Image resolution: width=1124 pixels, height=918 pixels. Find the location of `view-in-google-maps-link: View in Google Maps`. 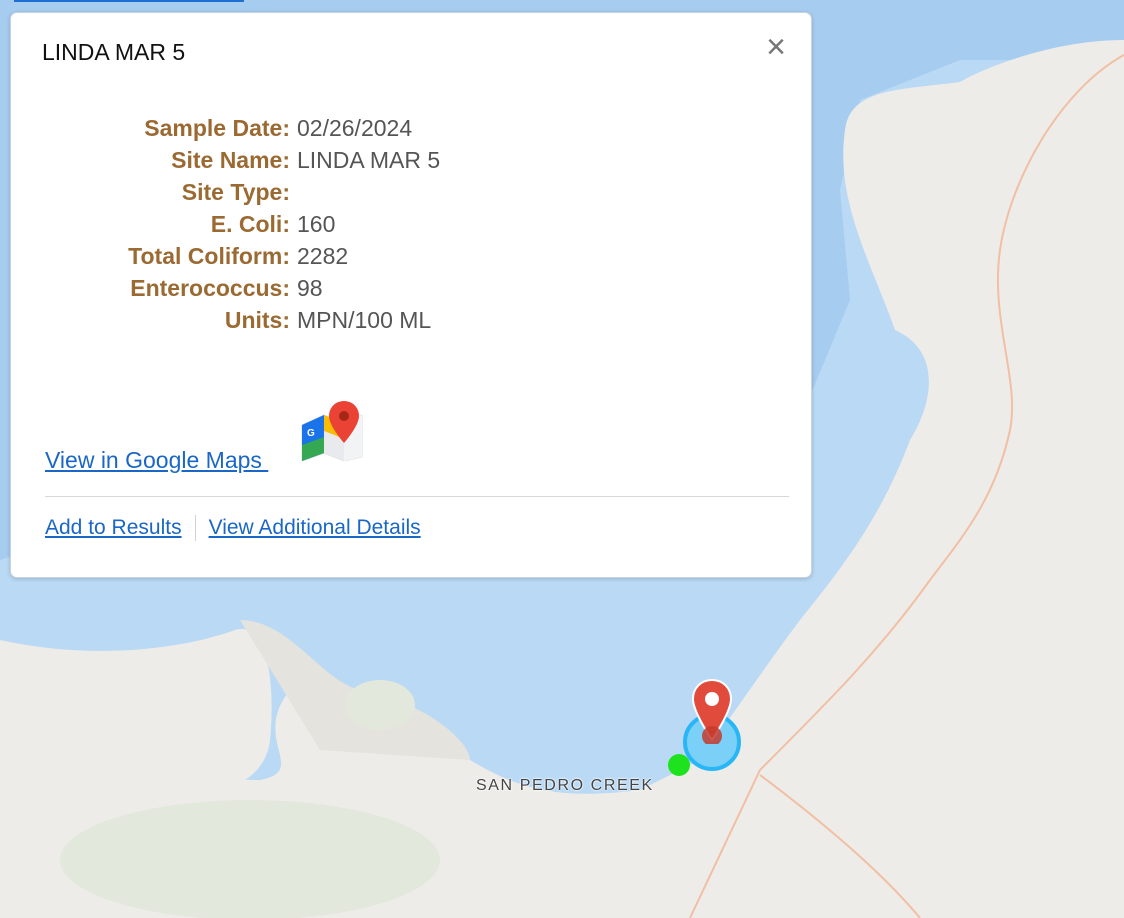

view-in-google-maps-link: View in Google Maps is located at coordinates (156, 460).